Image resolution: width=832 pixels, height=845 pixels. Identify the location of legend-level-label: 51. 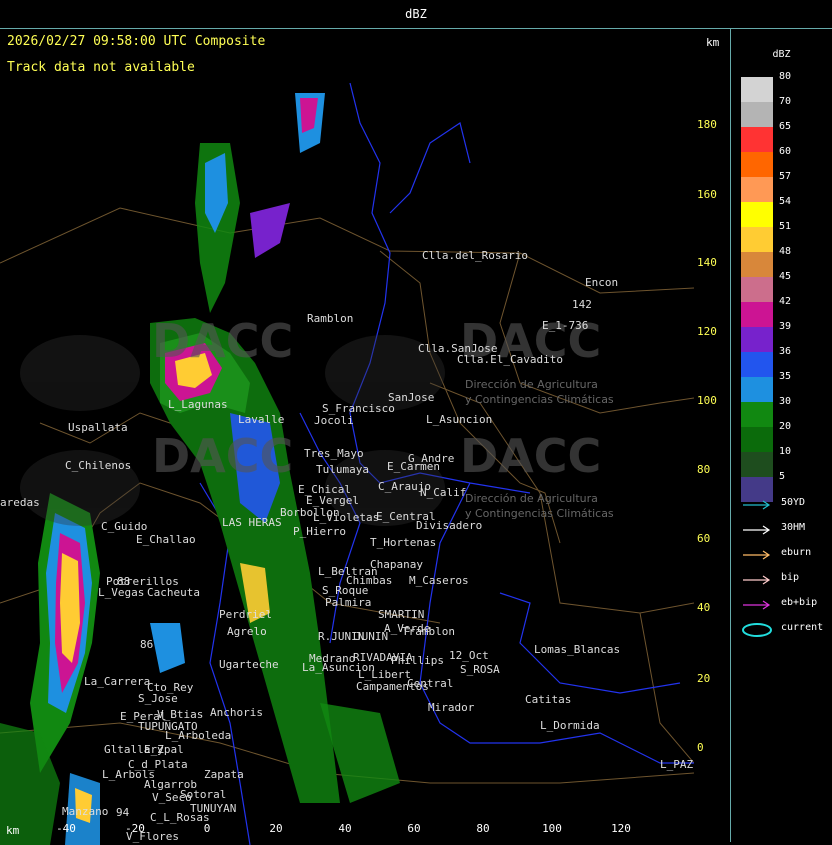
(785, 226).